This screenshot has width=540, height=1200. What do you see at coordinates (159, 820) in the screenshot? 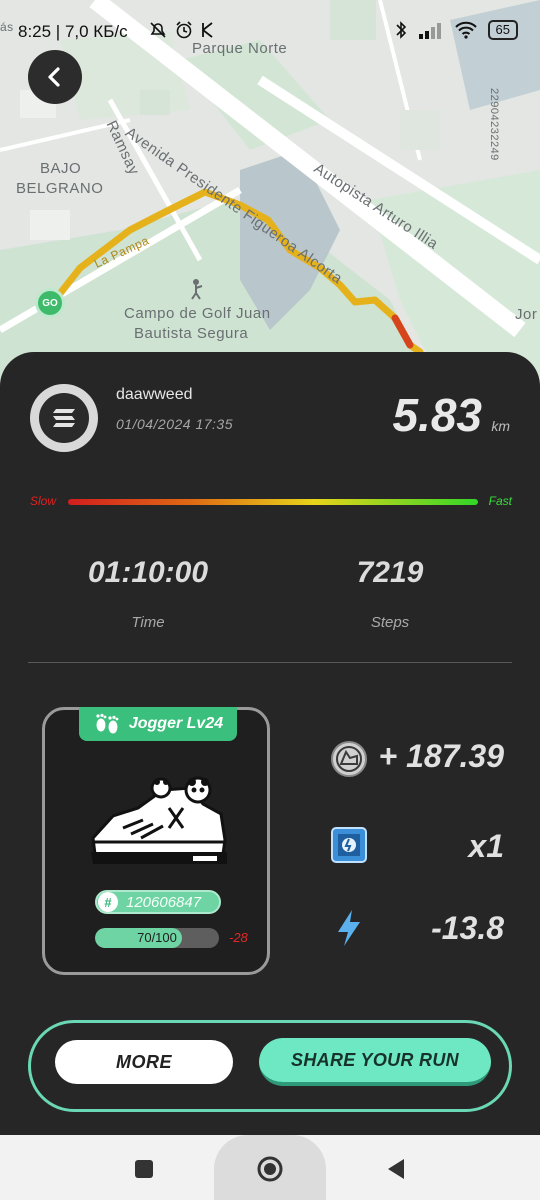
I see `sneaker-image` at bounding box center [159, 820].